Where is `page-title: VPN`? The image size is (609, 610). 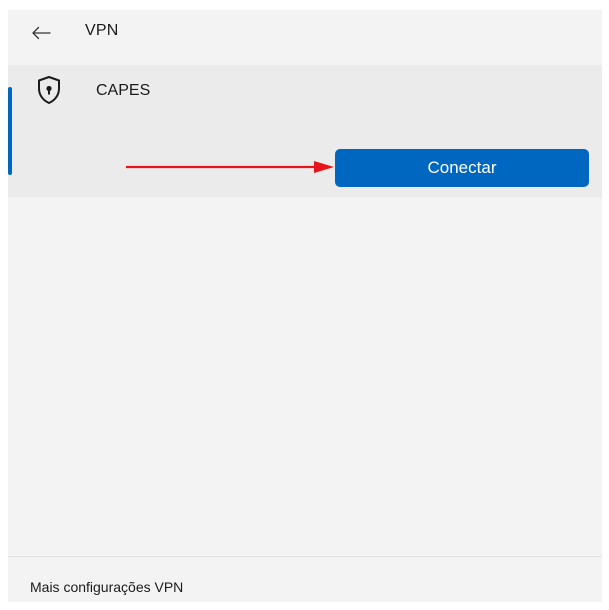 page-title: VPN is located at coordinates (102, 30).